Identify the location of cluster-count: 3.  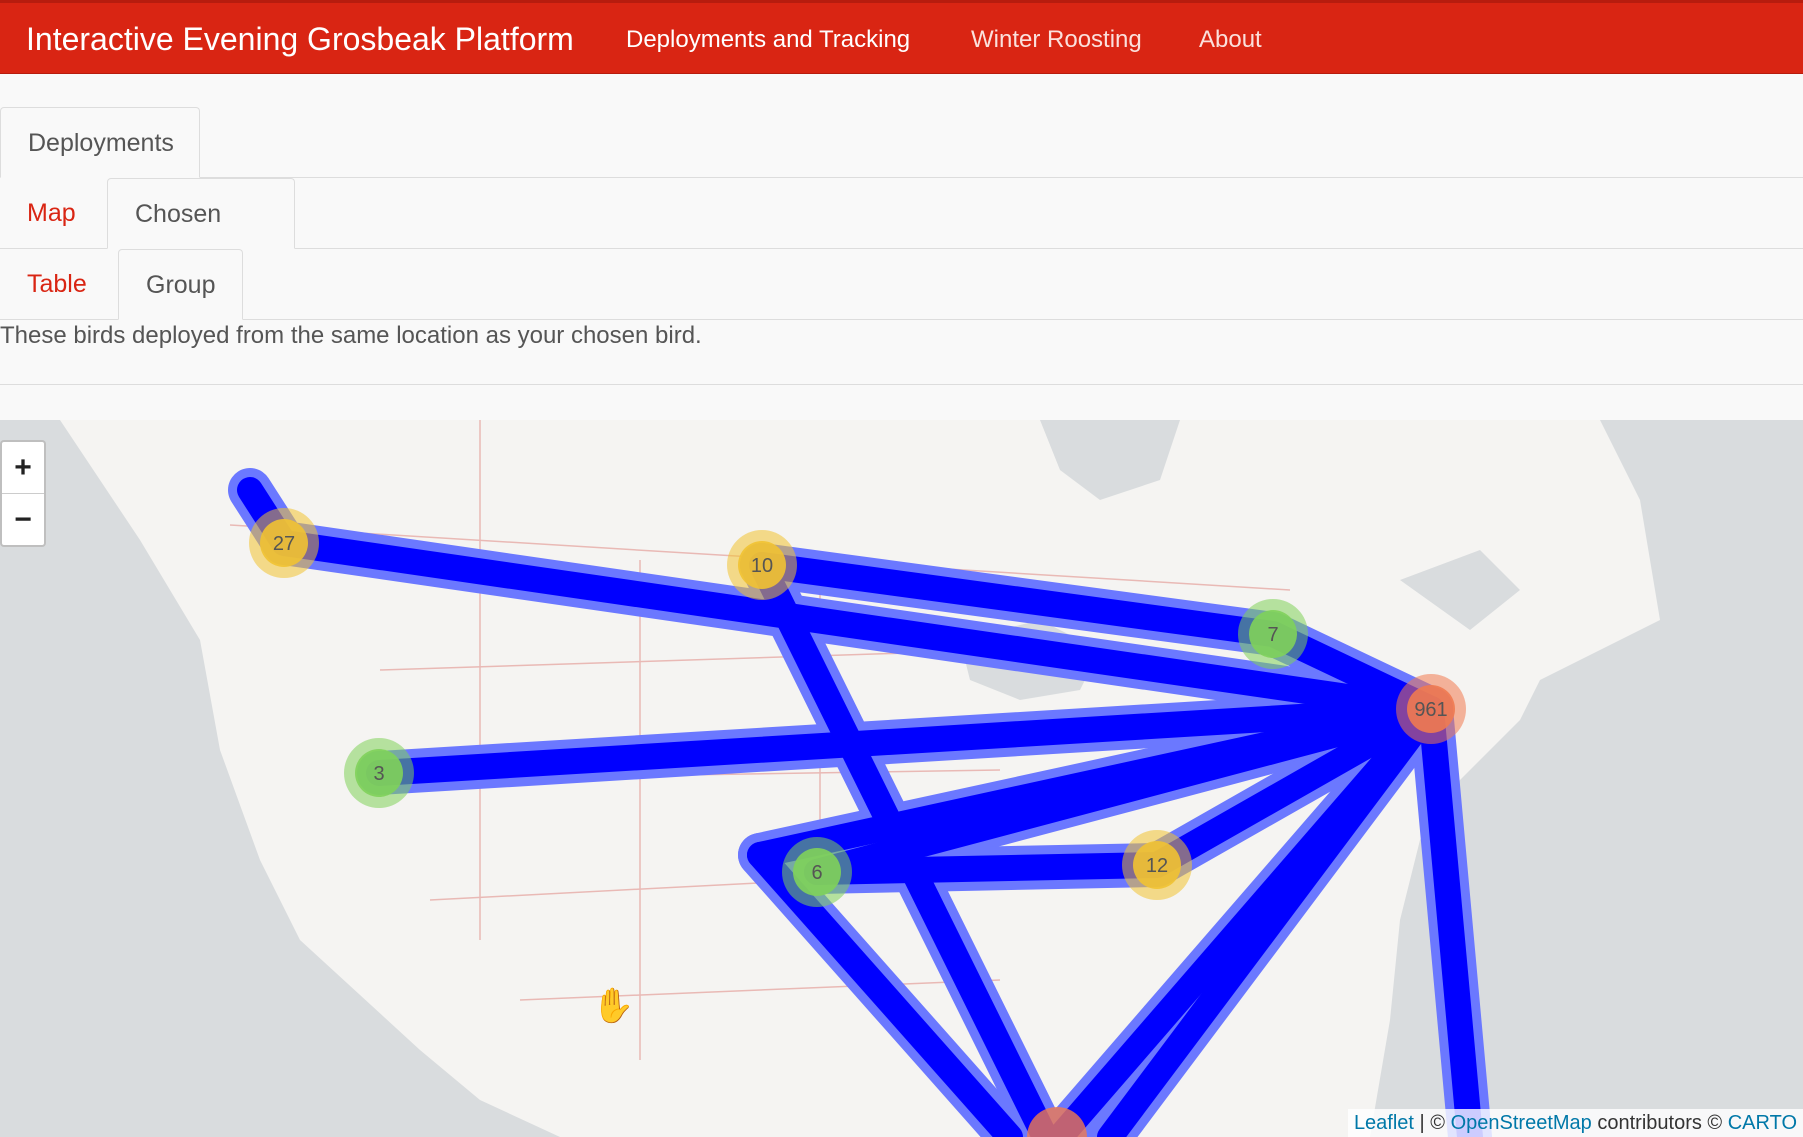
(378, 774).